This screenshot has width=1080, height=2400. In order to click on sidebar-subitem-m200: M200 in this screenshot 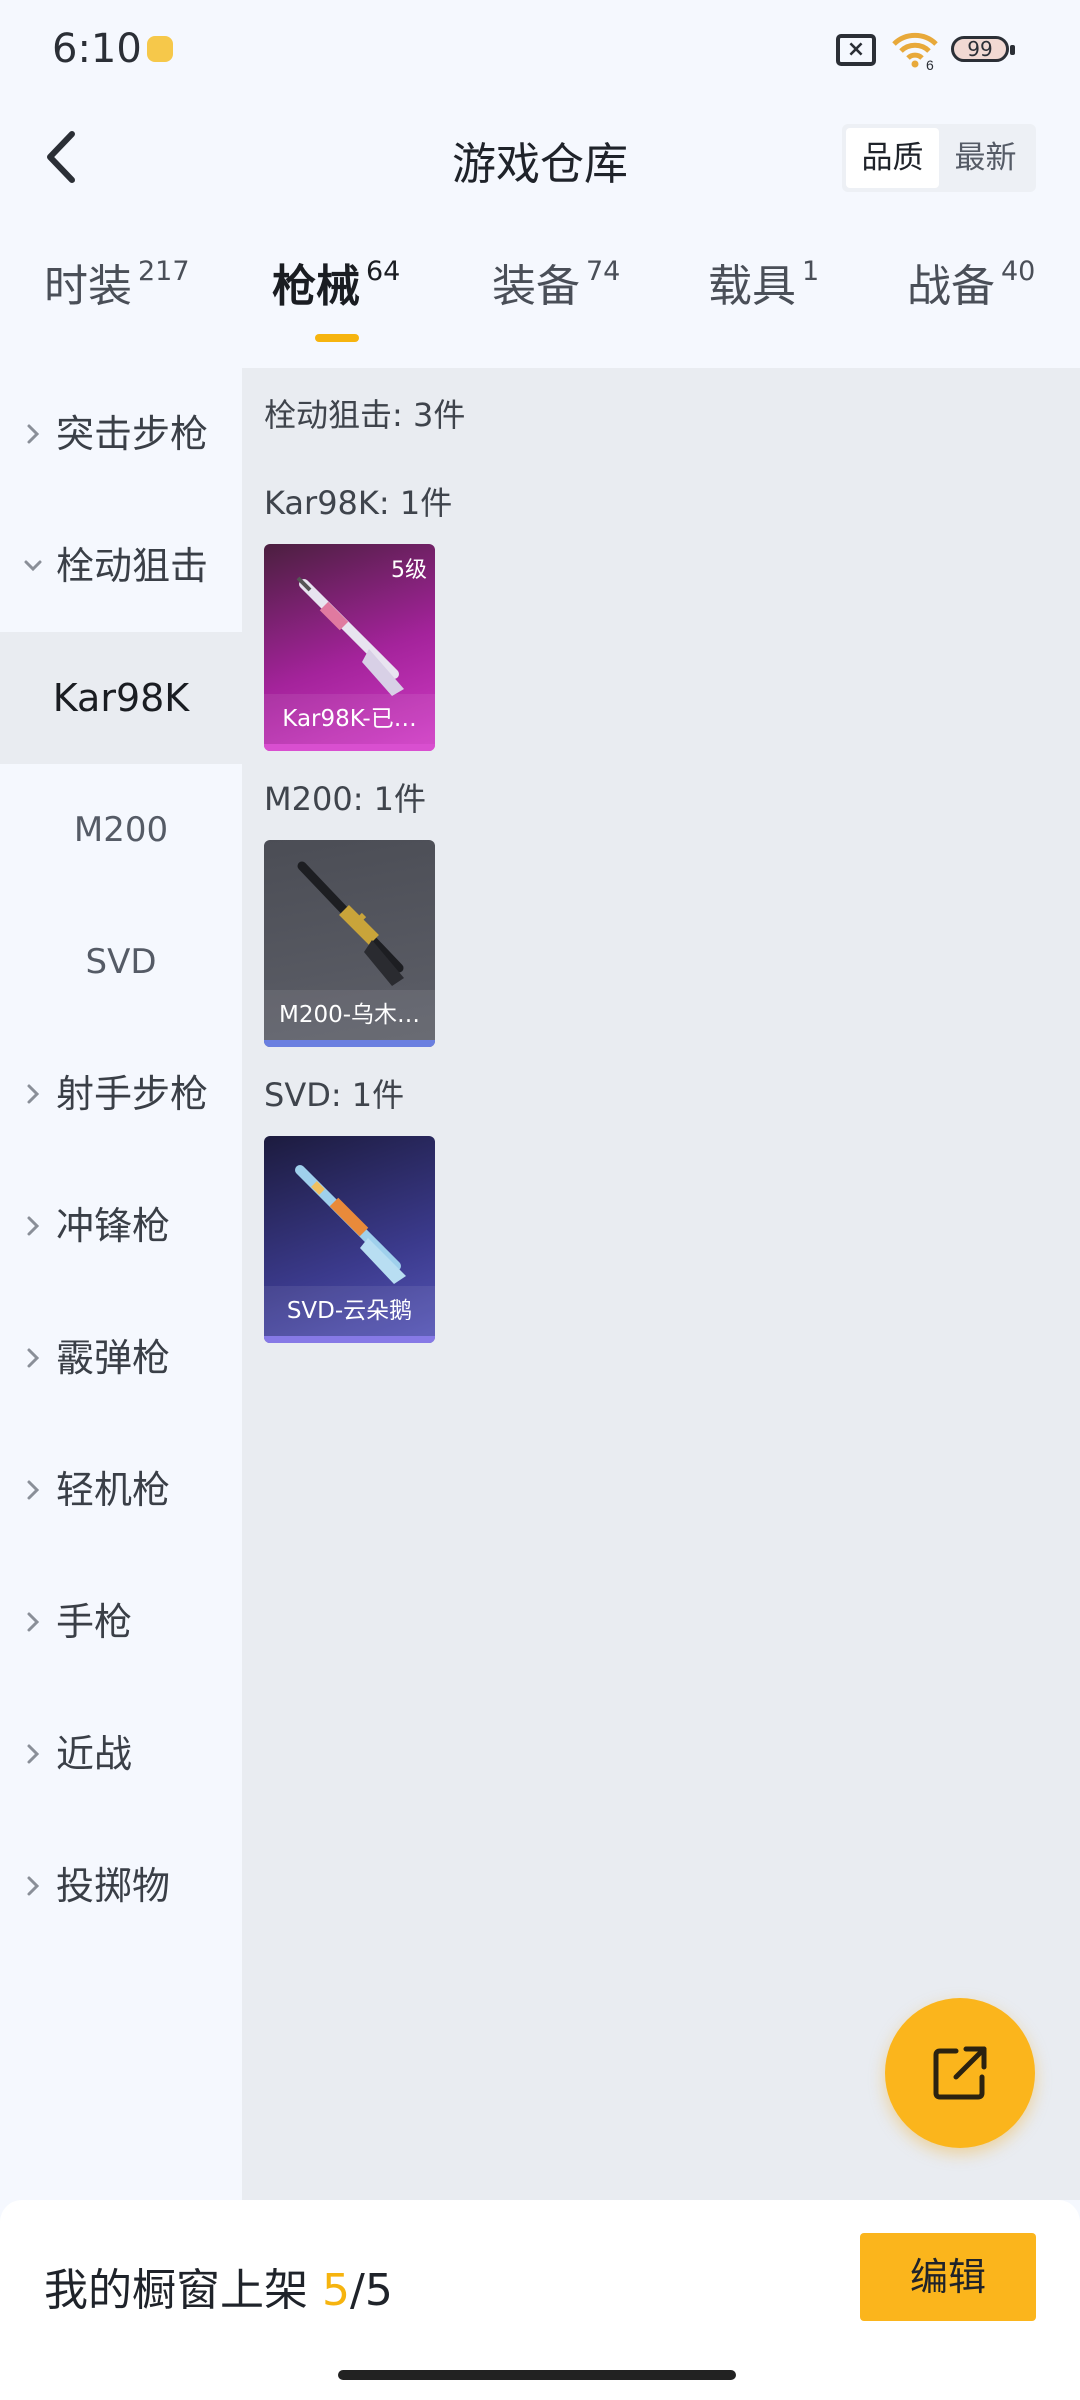, I will do `click(121, 830)`.